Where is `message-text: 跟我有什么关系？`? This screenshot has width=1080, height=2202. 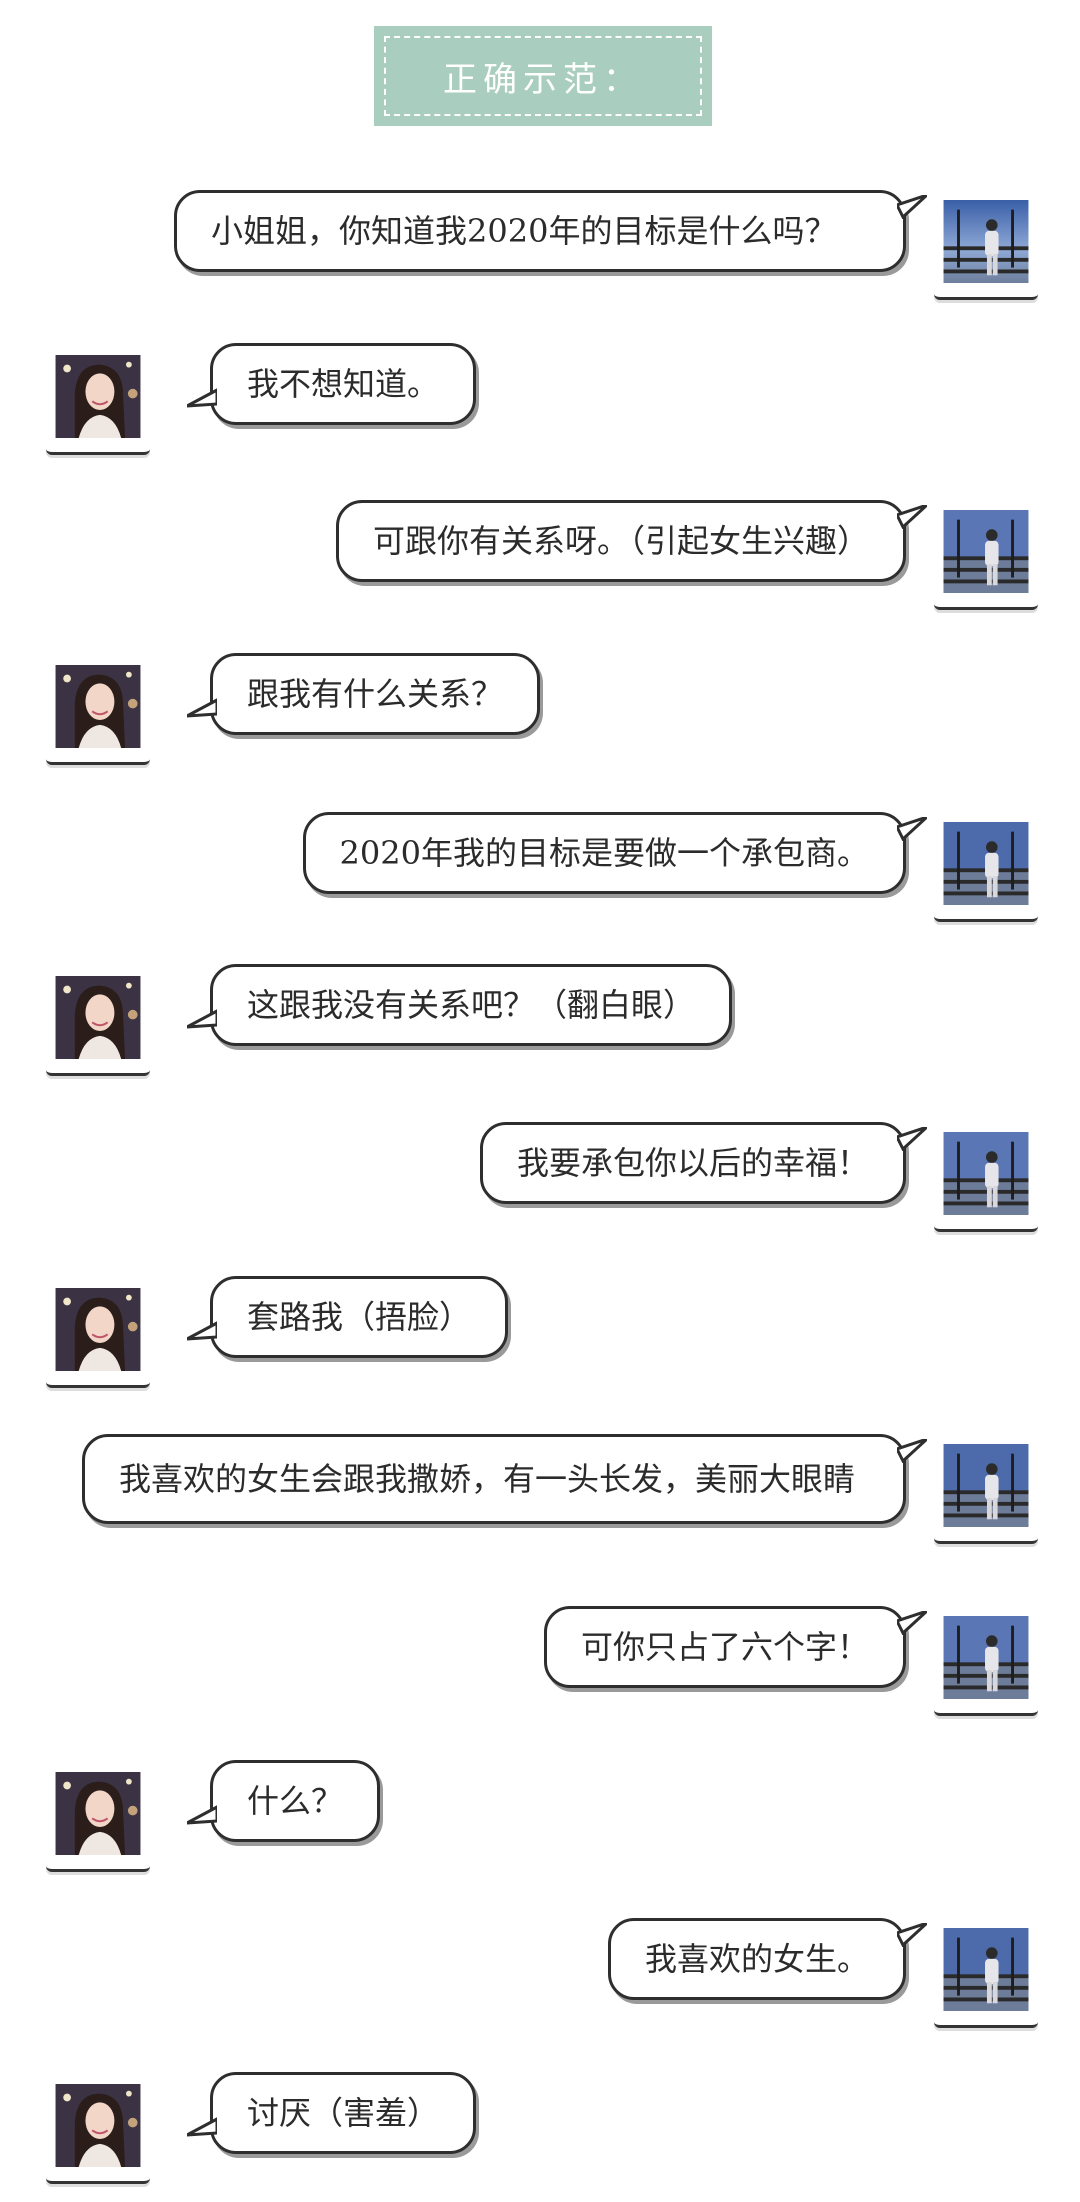
message-text: 跟我有什么关系？ is located at coordinates (375, 694).